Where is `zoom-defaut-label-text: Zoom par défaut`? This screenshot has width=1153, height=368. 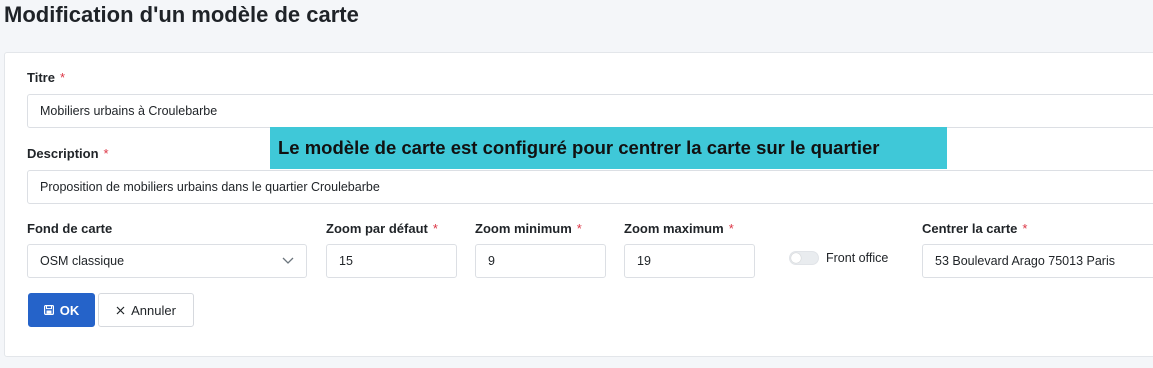
zoom-defaut-label-text: Zoom par défaut is located at coordinates (377, 228).